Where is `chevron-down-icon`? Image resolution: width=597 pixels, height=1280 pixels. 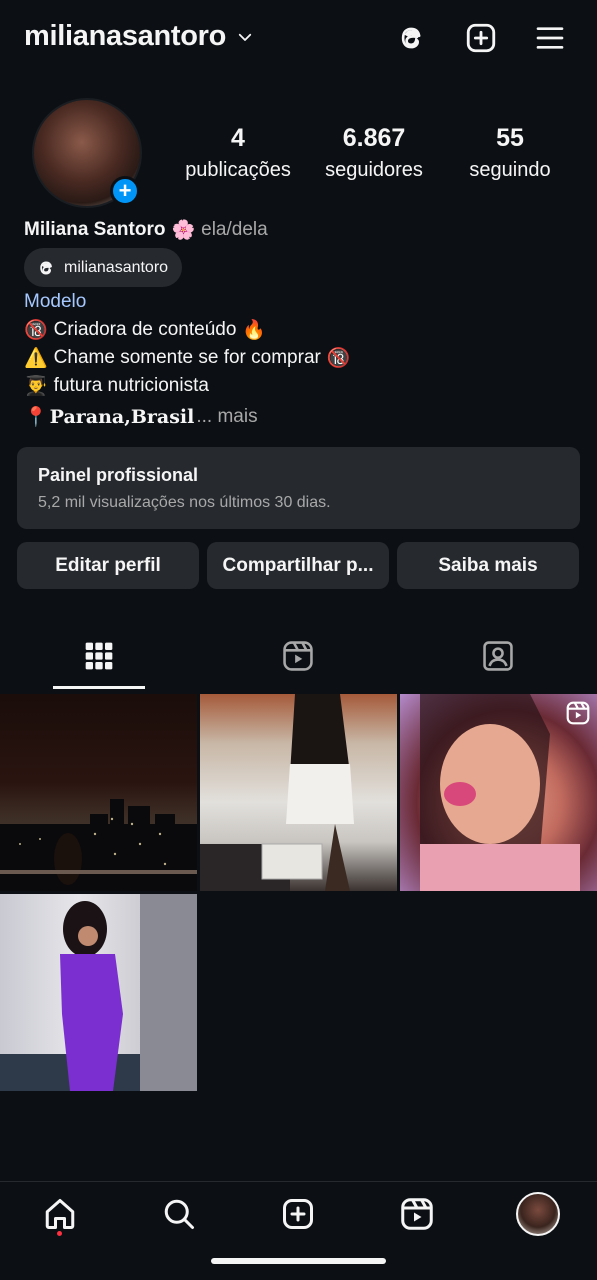 chevron-down-icon is located at coordinates (245, 37).